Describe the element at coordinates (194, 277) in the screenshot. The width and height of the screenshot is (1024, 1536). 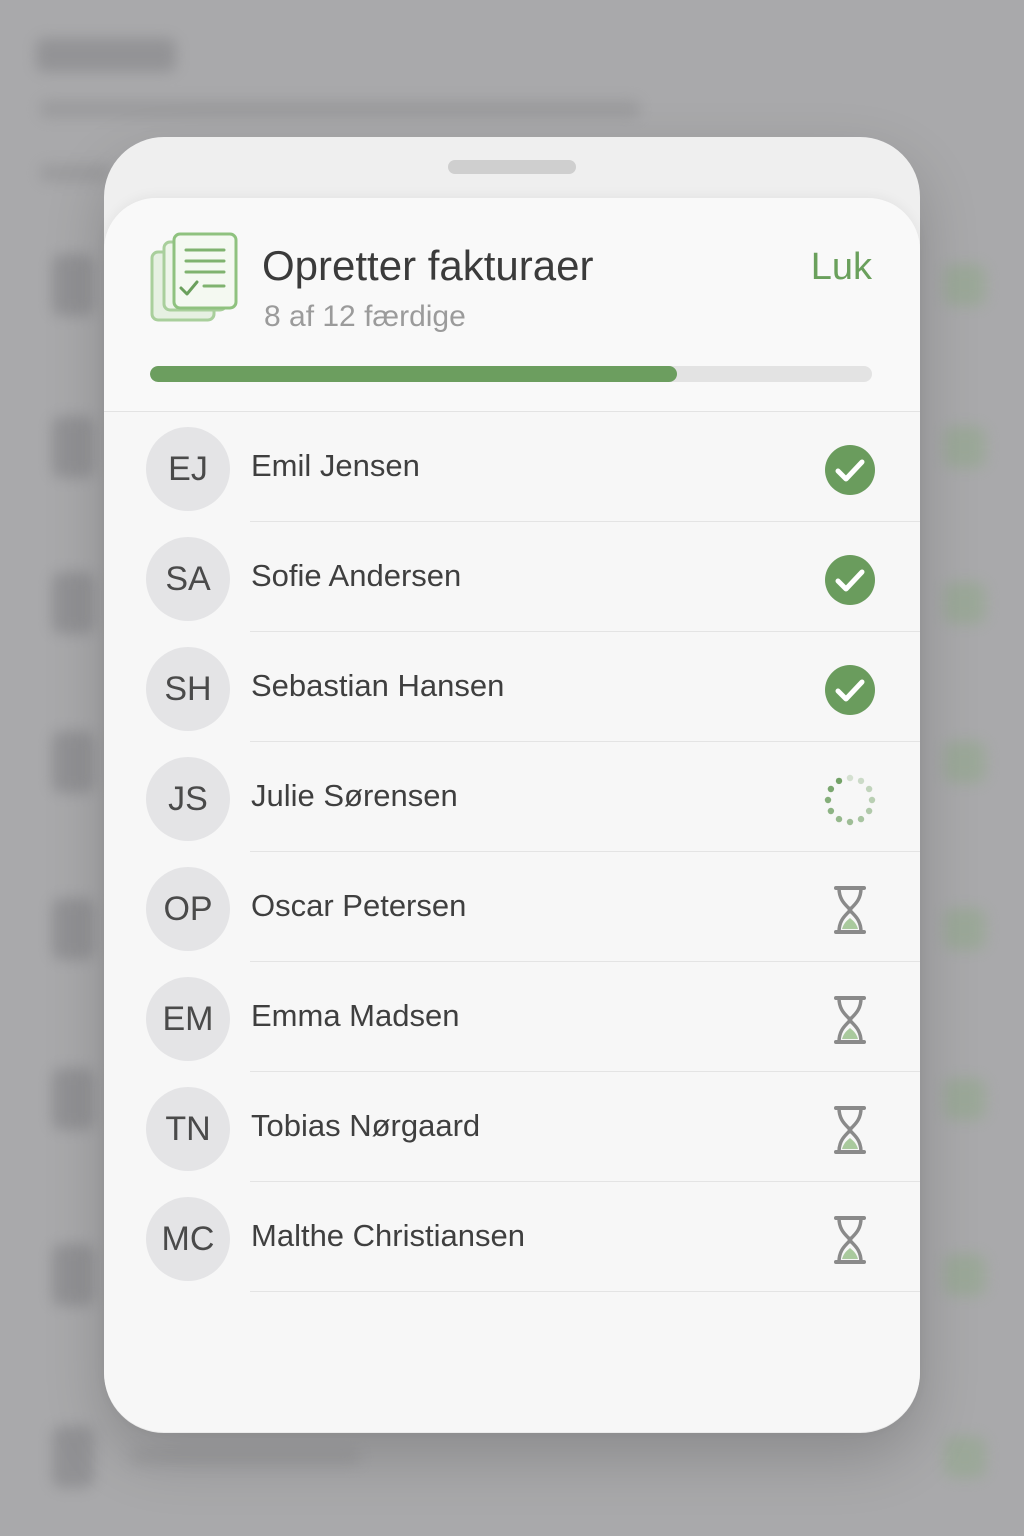
I see `invoice-document-icon` at that location.